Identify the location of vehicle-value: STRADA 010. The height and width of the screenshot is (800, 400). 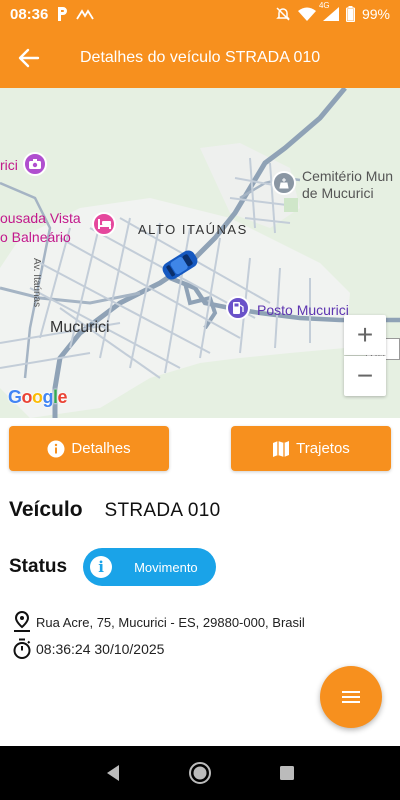
(162, 510).